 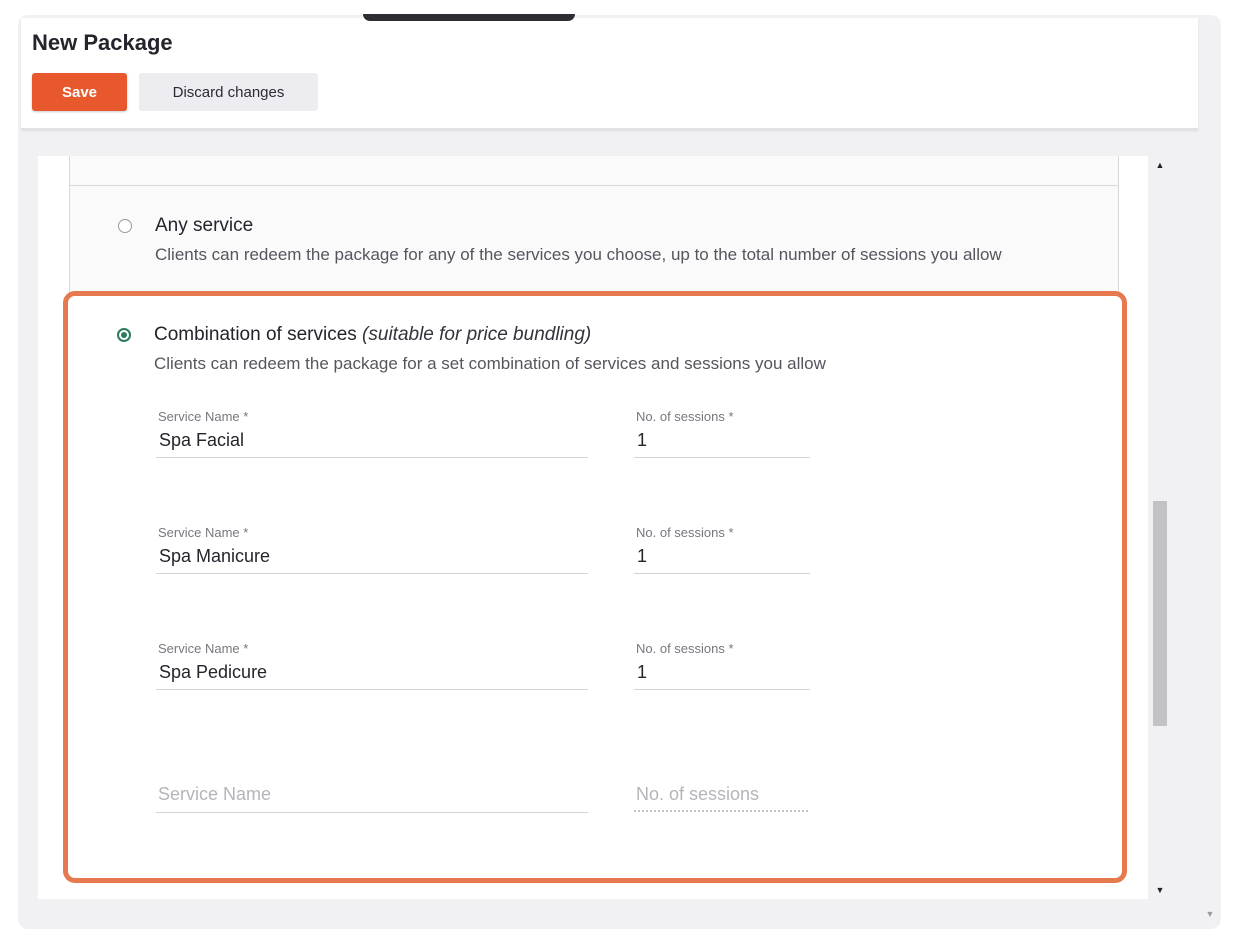 I want to click on service-name-value: Spa Facial, so click(x=201, y=440).